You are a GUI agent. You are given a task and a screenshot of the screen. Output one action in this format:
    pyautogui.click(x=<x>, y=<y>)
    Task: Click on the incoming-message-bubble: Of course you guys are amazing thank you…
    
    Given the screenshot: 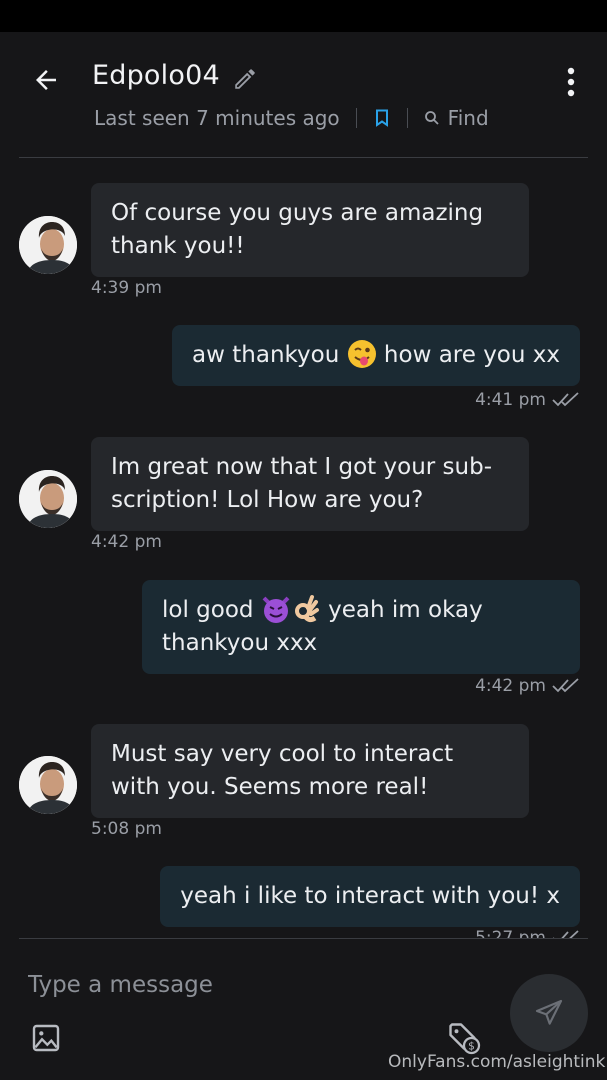 What is the action you would take?
    pyautogui.click(x=310, y=230)
    